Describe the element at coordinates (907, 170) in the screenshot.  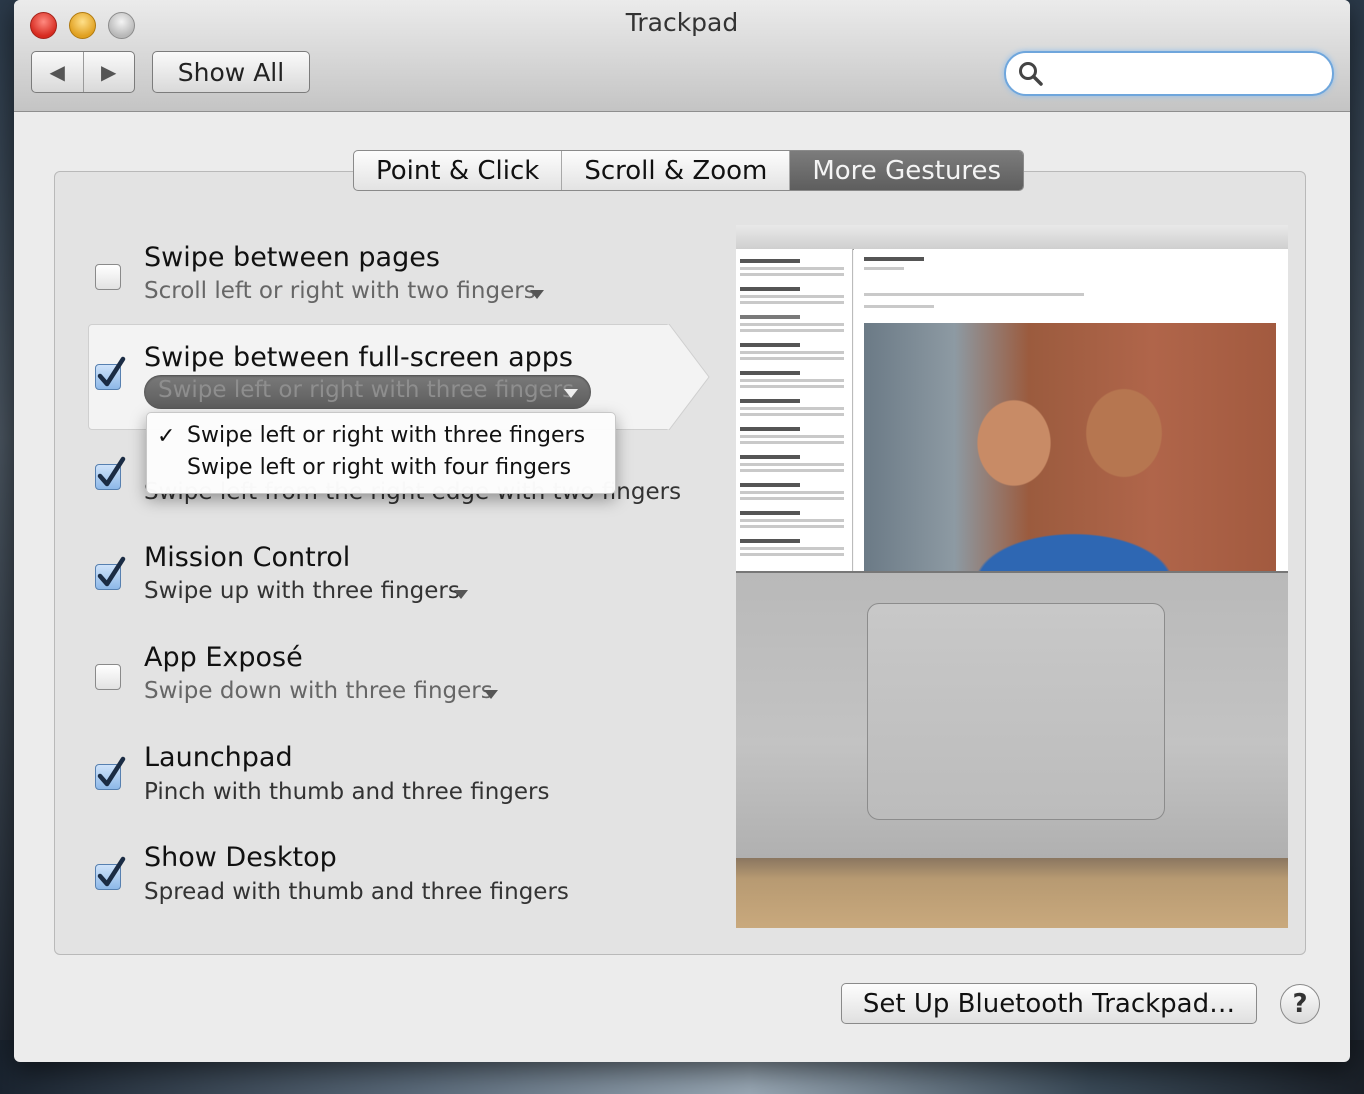
I see `tab-more-gestures: More Gestures` at that location.